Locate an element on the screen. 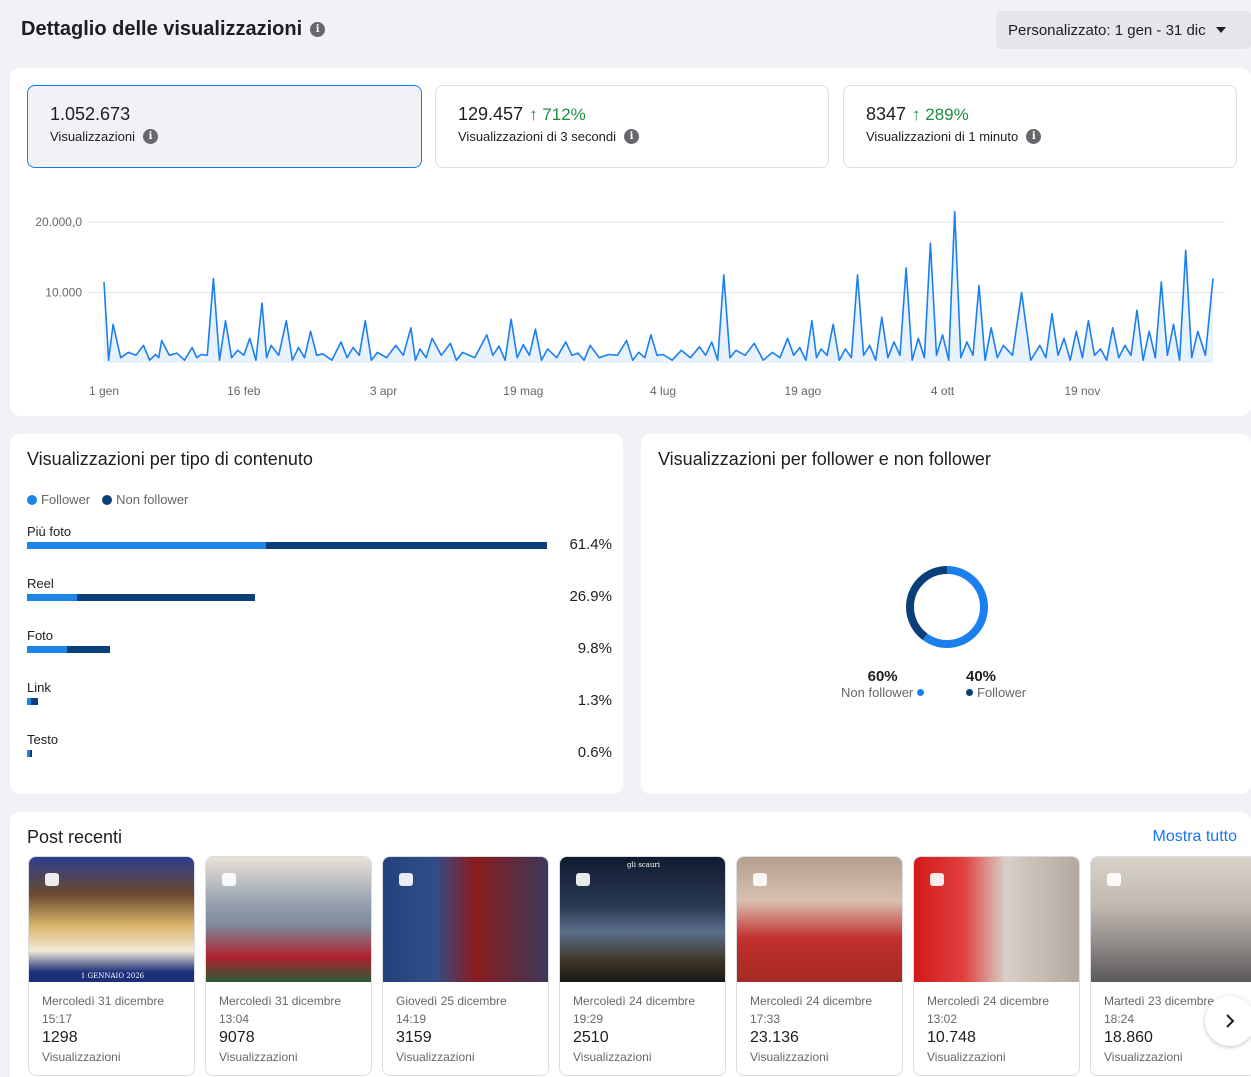 The image size is (1251, 1077). metric-label: Visualizzazioni is located at coordinates (93, 136).